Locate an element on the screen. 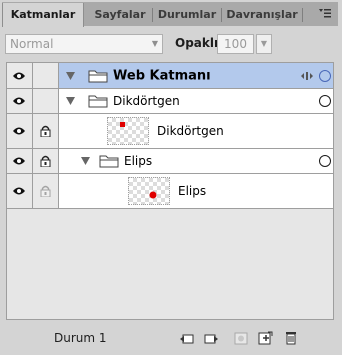 The width and height of the screenshot is (342, 355). layer-name: Web Katmanı is located at coordinates (162, 75).